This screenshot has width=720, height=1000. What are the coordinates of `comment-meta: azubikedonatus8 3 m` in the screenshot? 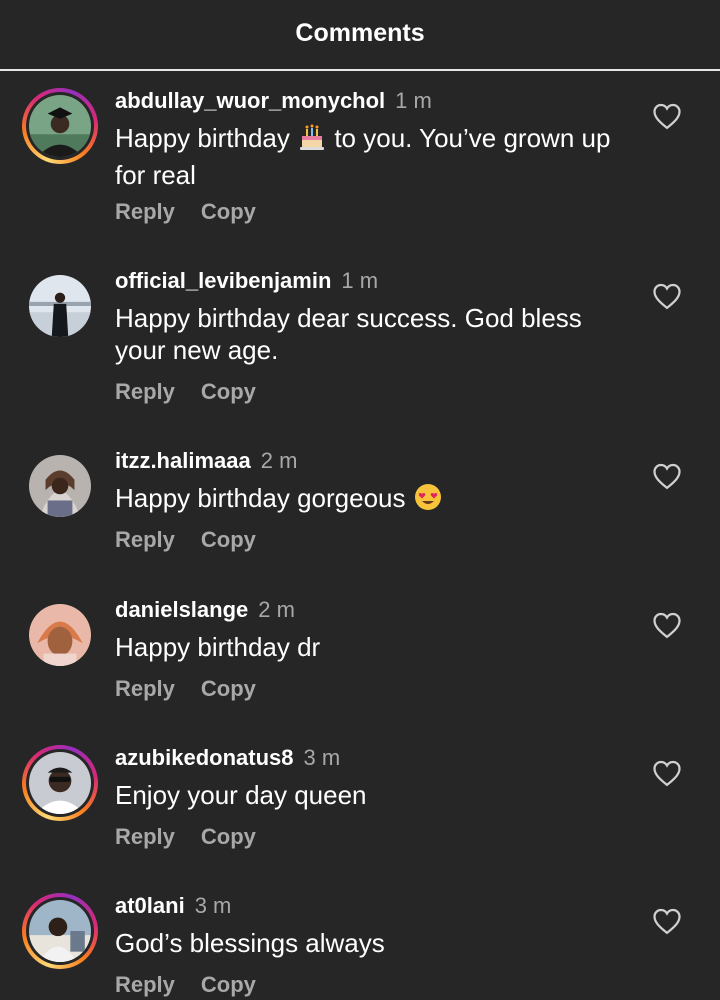 It's located at (227, 758).